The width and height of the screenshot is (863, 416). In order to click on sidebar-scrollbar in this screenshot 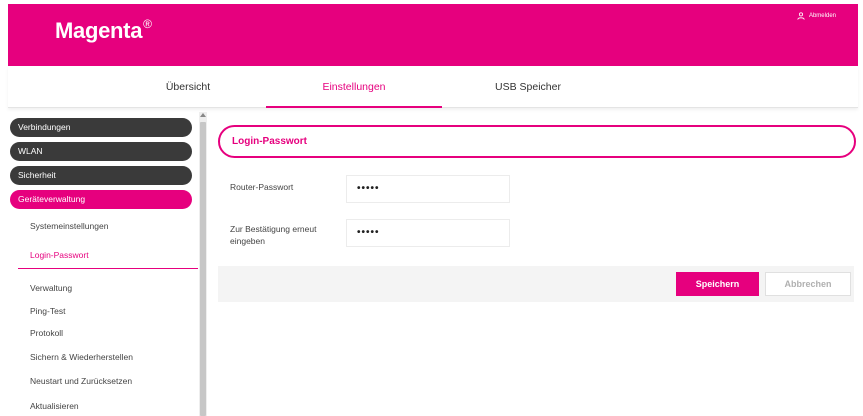, I will do `click(203, 264)`.